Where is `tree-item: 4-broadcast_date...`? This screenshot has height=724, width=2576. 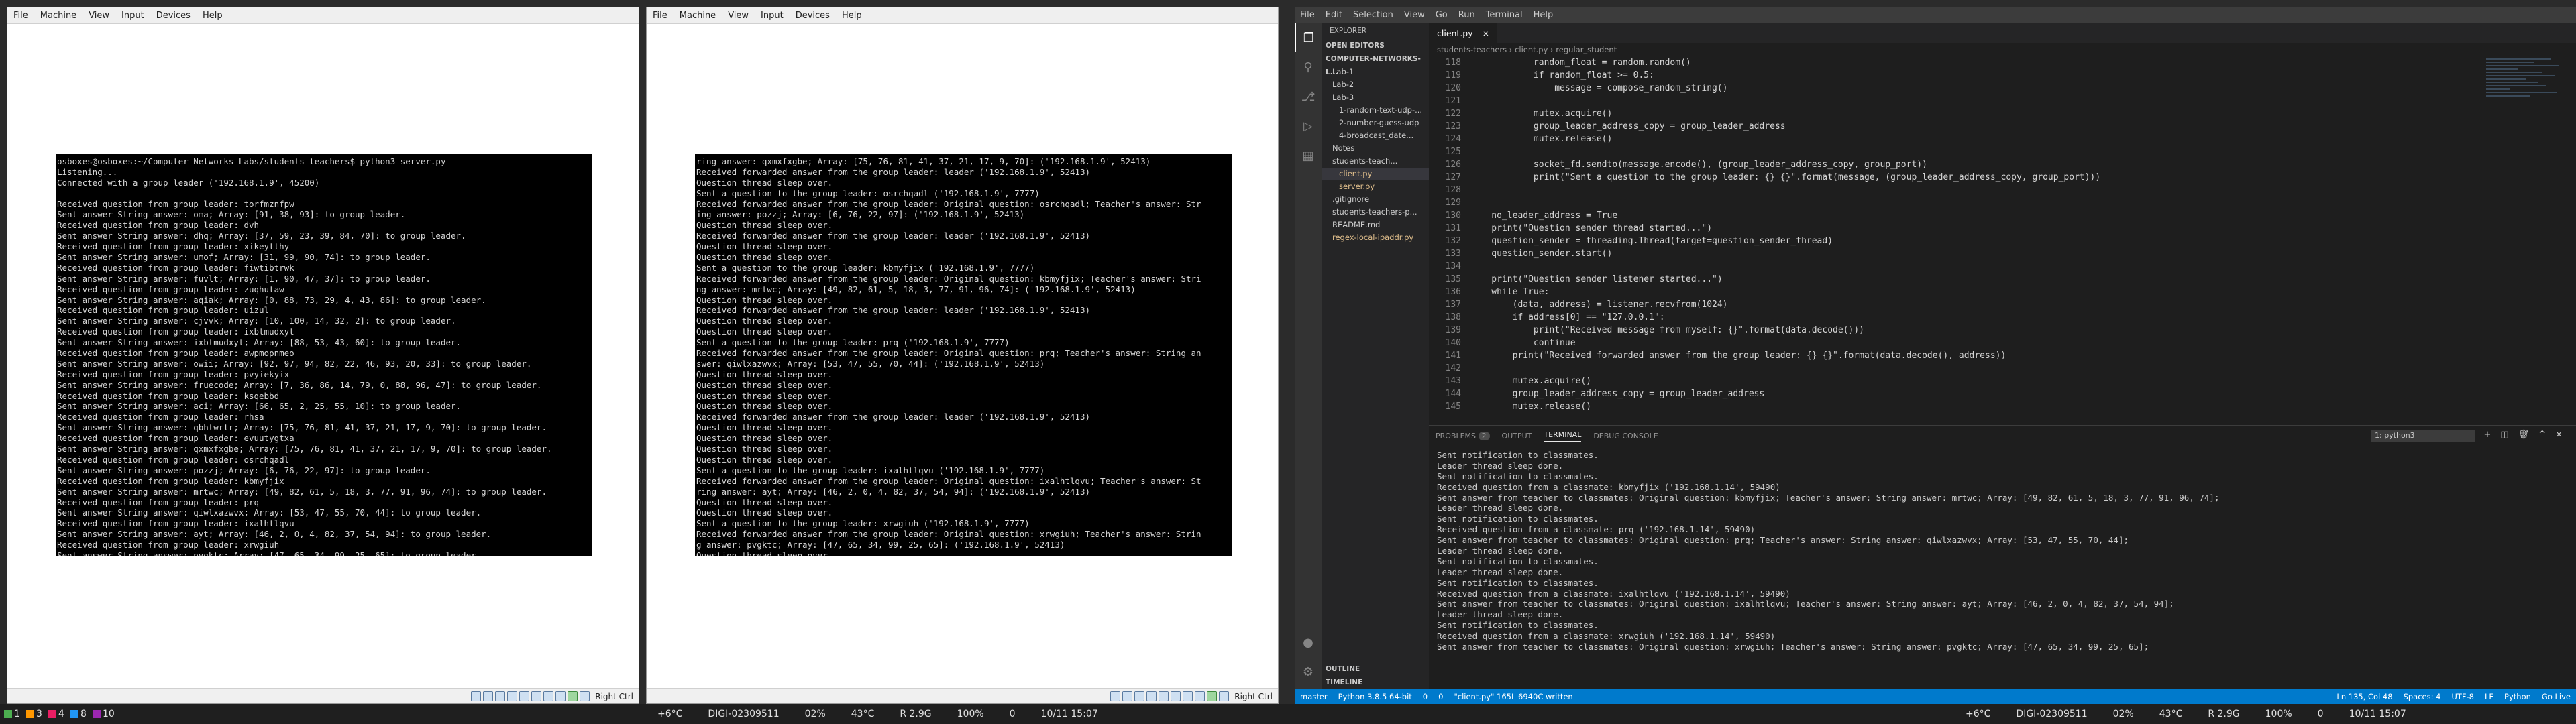 tree-item: 4-broadcast_date... is located at coordinates (1375, 135).